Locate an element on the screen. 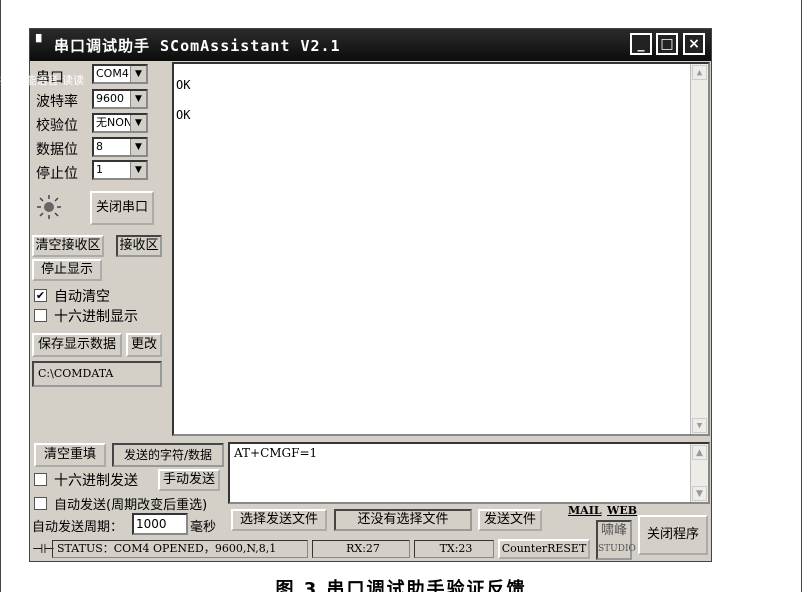 The height and width of the screenshot is (592, 802). mail-link: MAIL is located at coordinates (585, 510).